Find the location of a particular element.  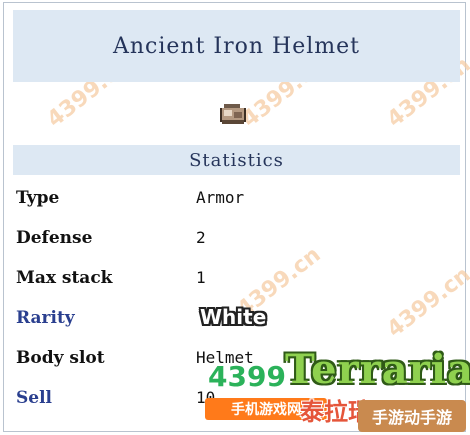

stat-row-defense: Defense 2 is located at coordinates (235, 248).